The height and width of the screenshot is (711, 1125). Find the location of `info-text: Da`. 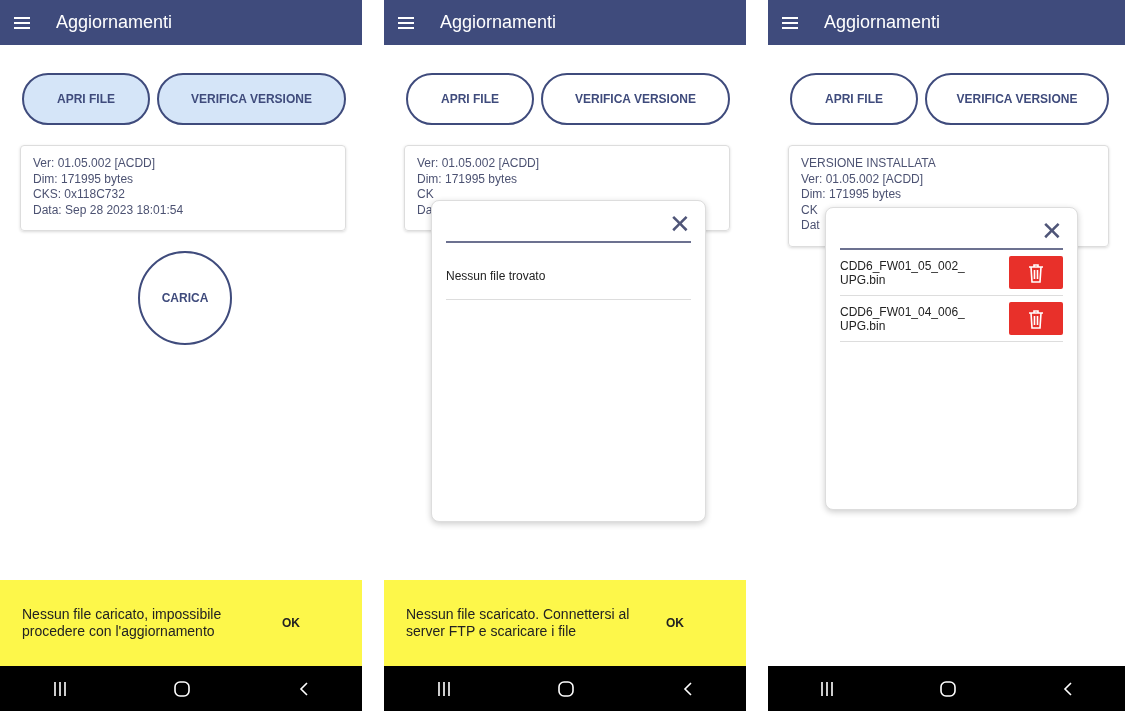

info-text: Da is located at coordinates (425, 210).